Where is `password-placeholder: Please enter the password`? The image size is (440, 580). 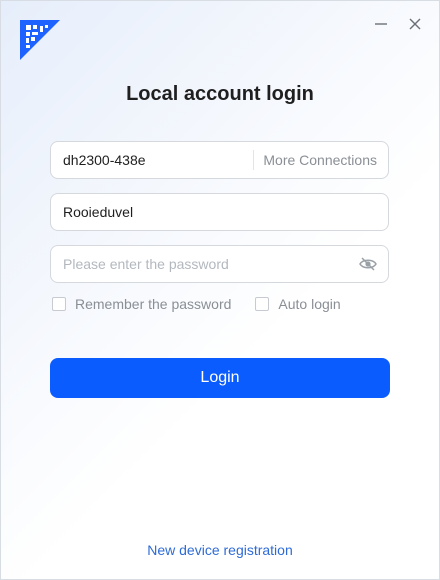 password-placeholder: Please enter the password is located at coordinates (204, 264).